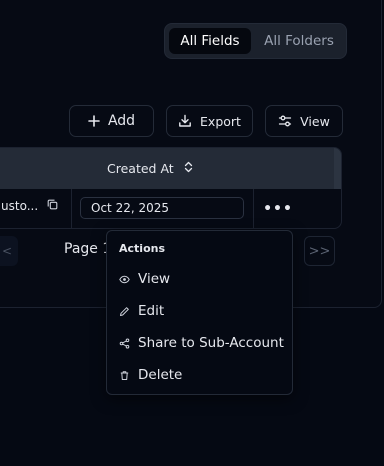 This screenshot has width=384, height=466. I want to click on column-header-label: Created At, so click(140, 168).